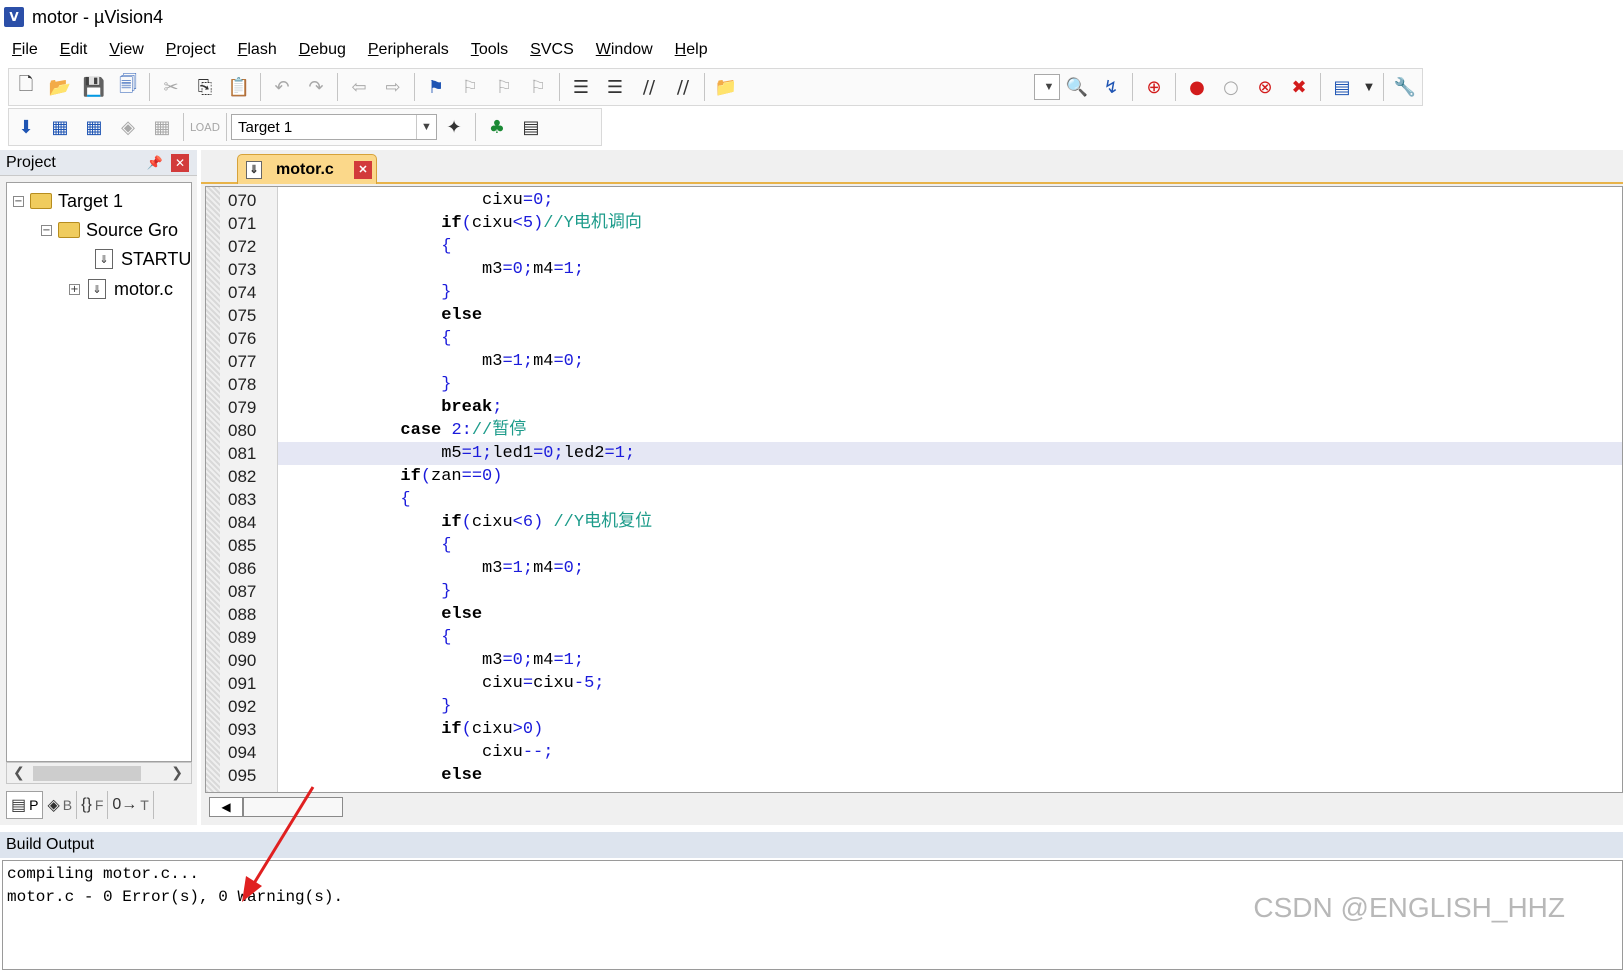 The height and width of the screenshot is (970, 1623). Describe the element at coordinates (93, 805) in the screenshot. I see `tab-functions: {} F` at that location.